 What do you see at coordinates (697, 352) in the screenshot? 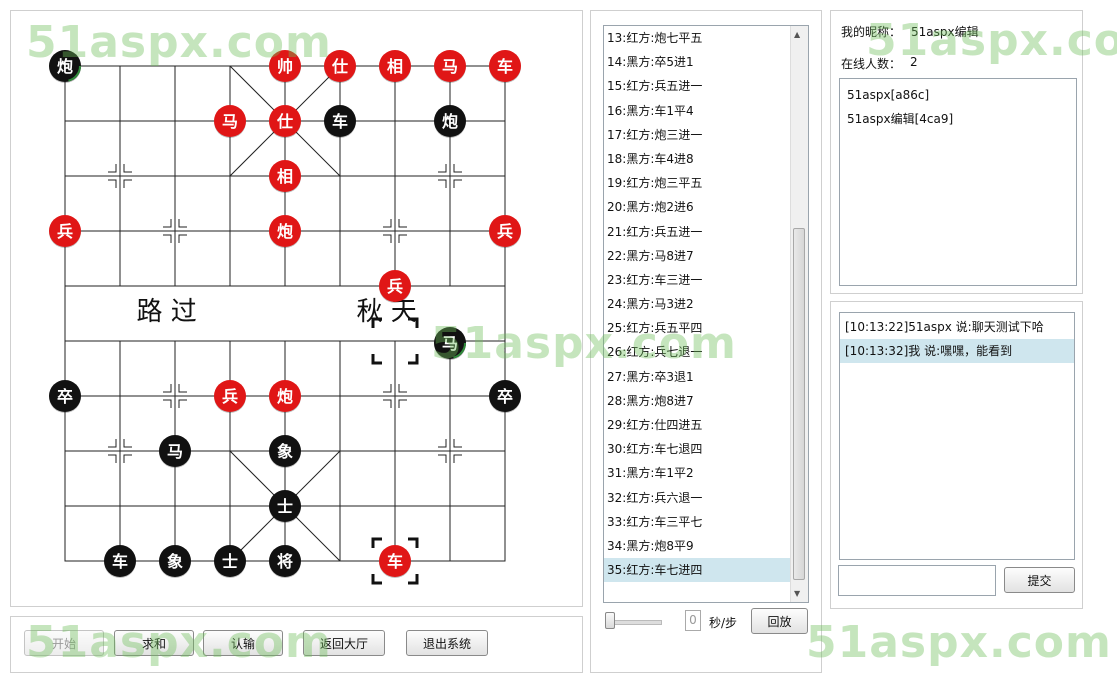
I see `move-item: 26:红方:兵七退一` at bounding box center [697, 352].